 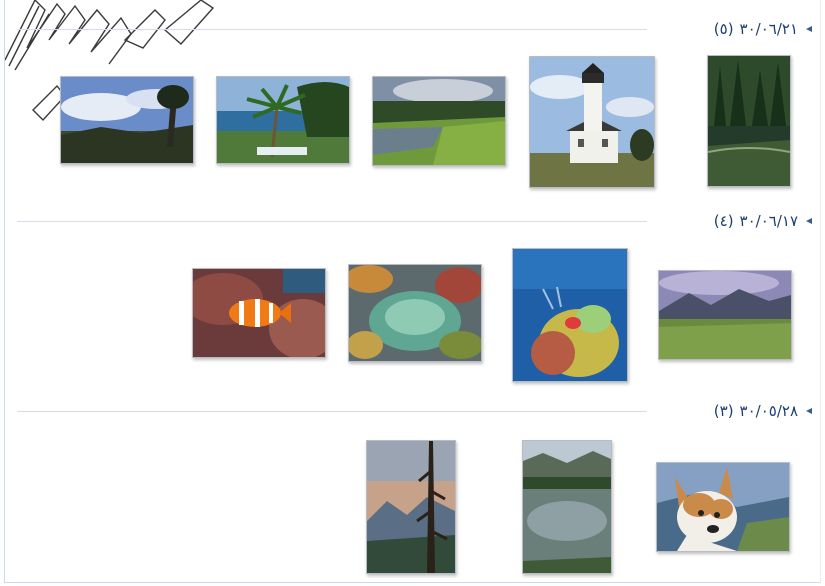 What do you see at coordinates (723, 221) in the screenshot?
I see `group-count: (٤)` at bounding box center [723, 221].